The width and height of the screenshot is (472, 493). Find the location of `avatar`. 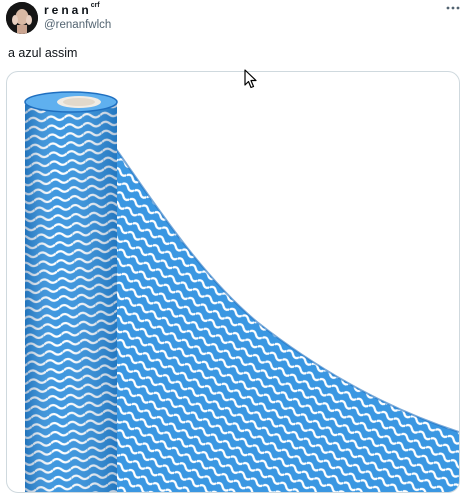

avatar is located at coordinates (22, 18).